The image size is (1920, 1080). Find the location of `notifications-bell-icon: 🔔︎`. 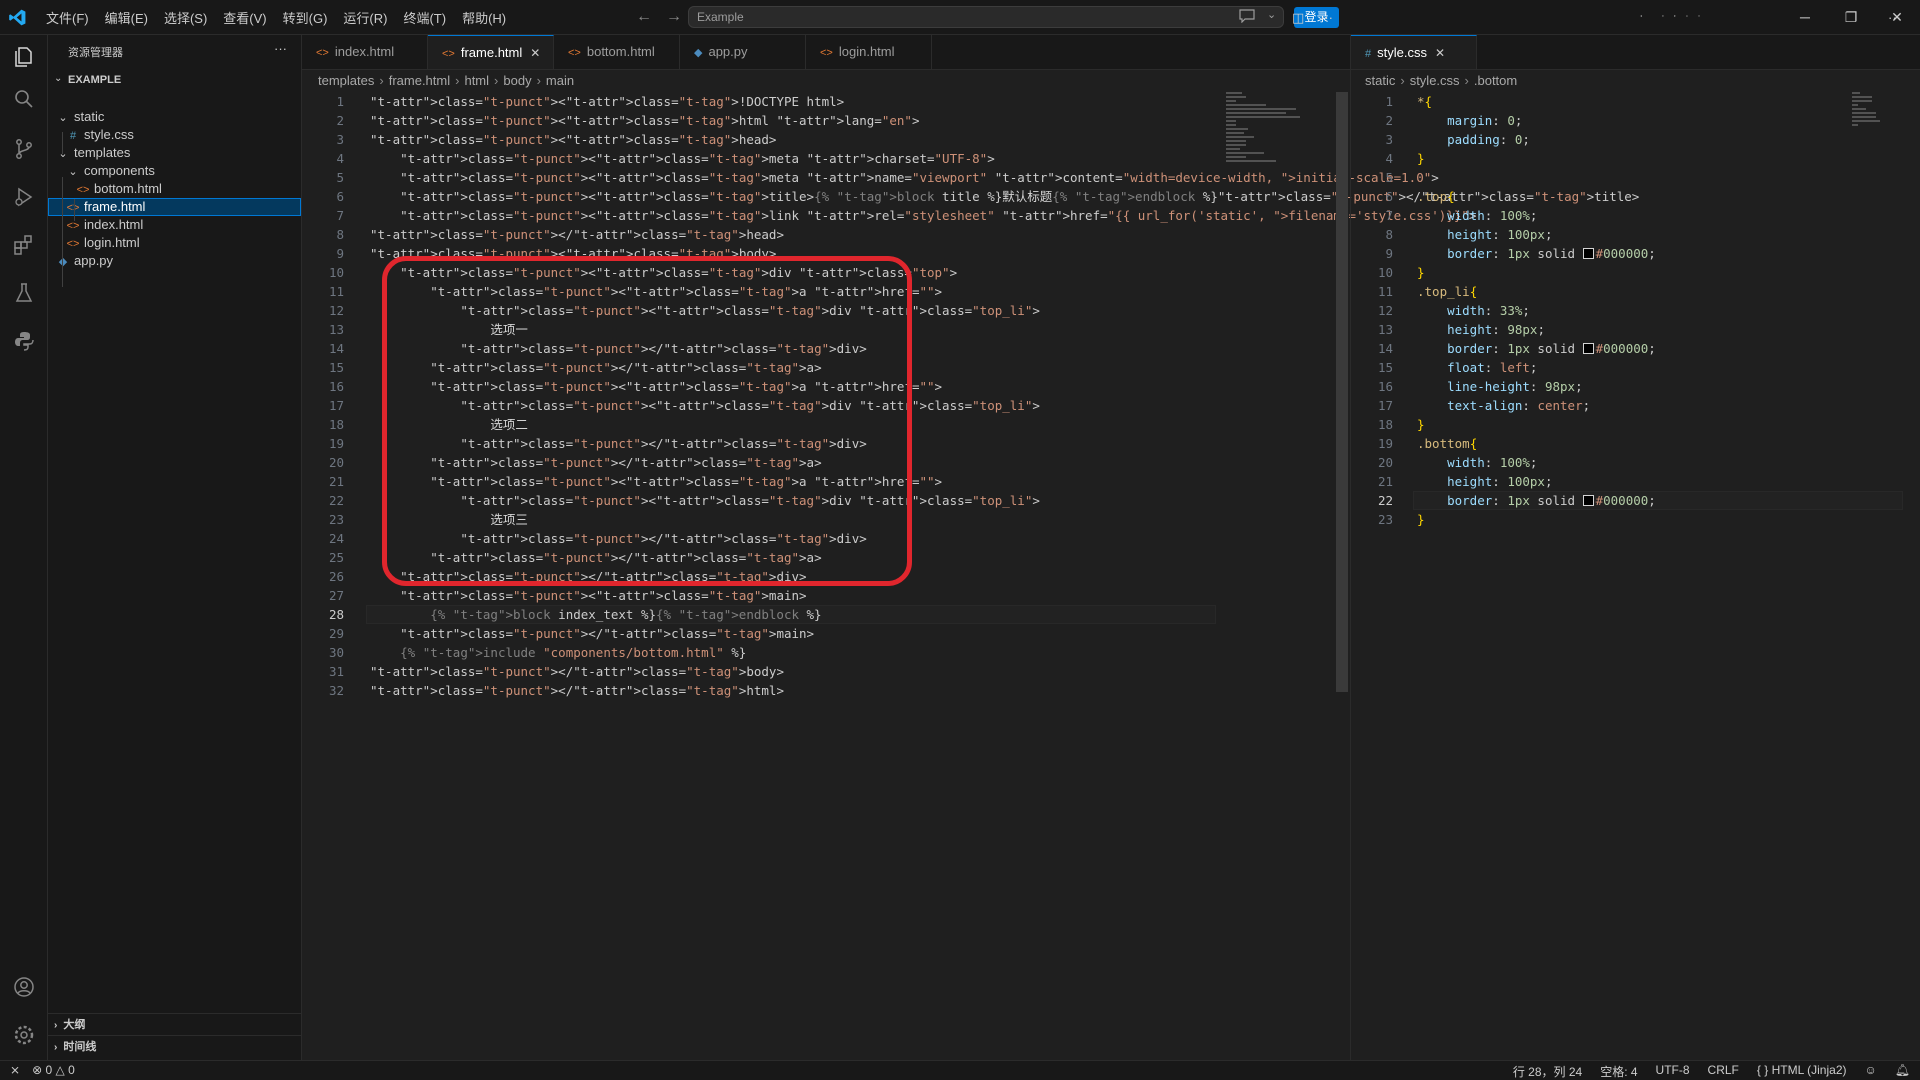

notifications-bell-icon: 🔔︎ is located at coordinates (1902, 1071).